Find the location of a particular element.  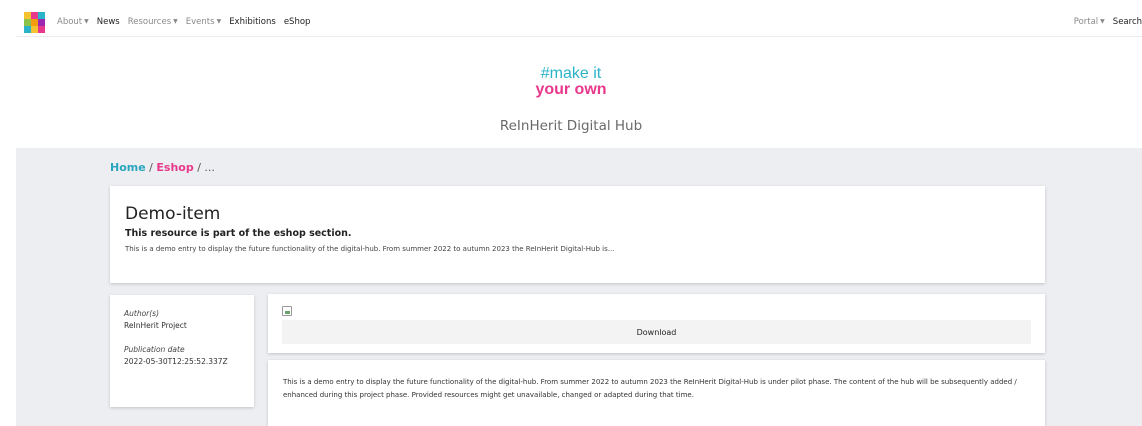

nav-events-label: Events is located at coordinates (200, 21).